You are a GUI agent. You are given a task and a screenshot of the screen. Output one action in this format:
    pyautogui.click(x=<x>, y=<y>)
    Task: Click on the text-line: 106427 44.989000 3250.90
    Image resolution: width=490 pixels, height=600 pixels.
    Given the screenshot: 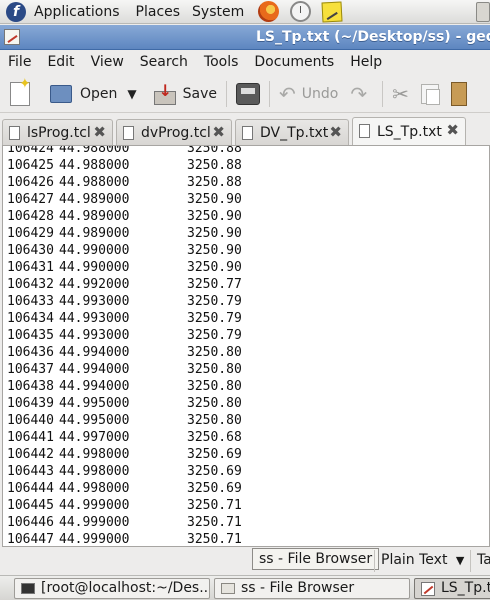 What is the action you would take?
    pyautogui.click(x=124, y=199)
    